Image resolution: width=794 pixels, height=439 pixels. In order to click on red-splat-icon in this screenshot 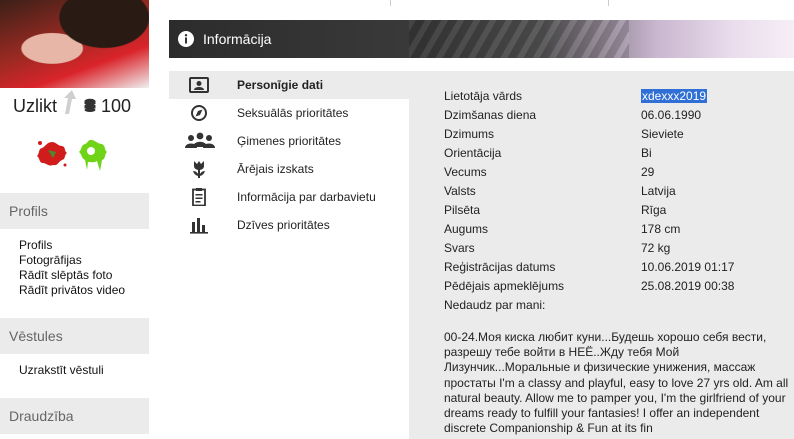, I will do `click(52, 153)`.